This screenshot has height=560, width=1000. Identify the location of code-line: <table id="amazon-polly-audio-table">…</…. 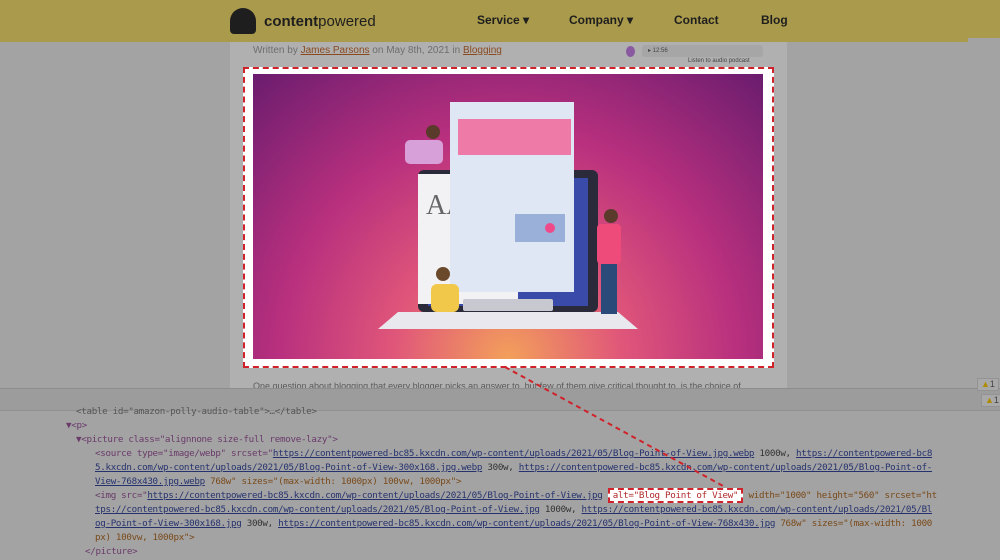
(196, 412).